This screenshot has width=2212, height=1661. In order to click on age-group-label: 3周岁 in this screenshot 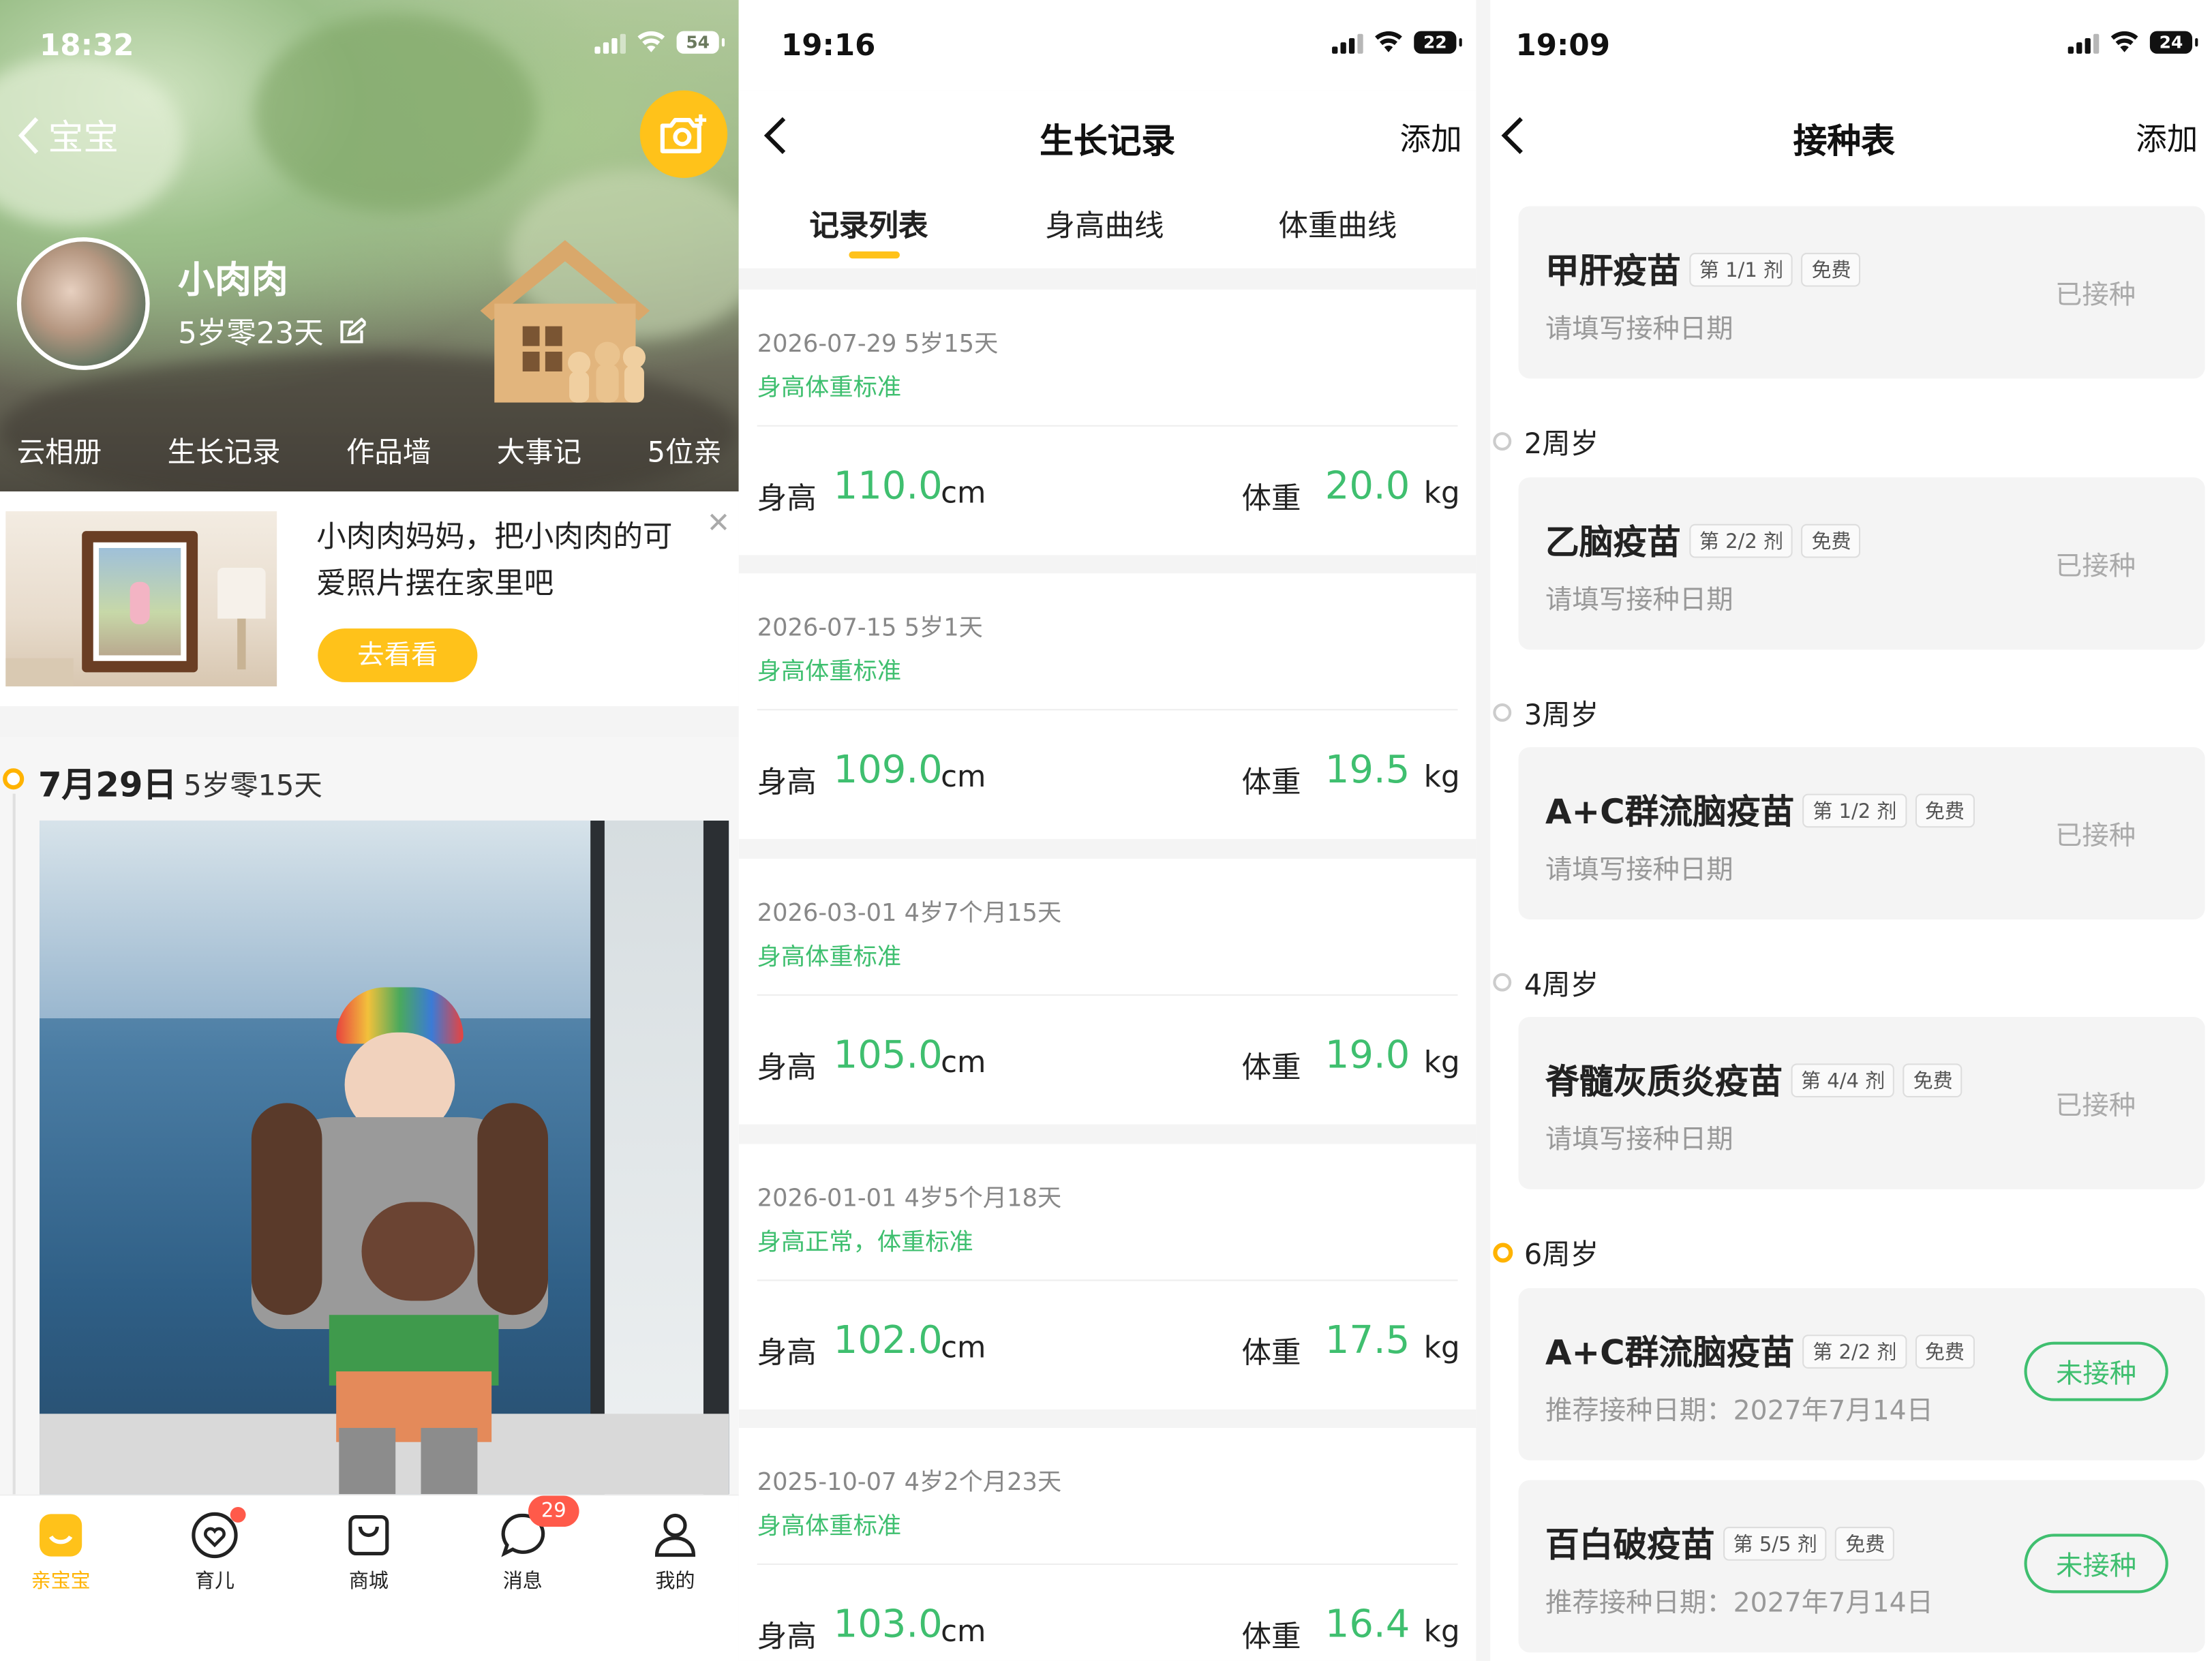, I will do `click(1562, 714)`.